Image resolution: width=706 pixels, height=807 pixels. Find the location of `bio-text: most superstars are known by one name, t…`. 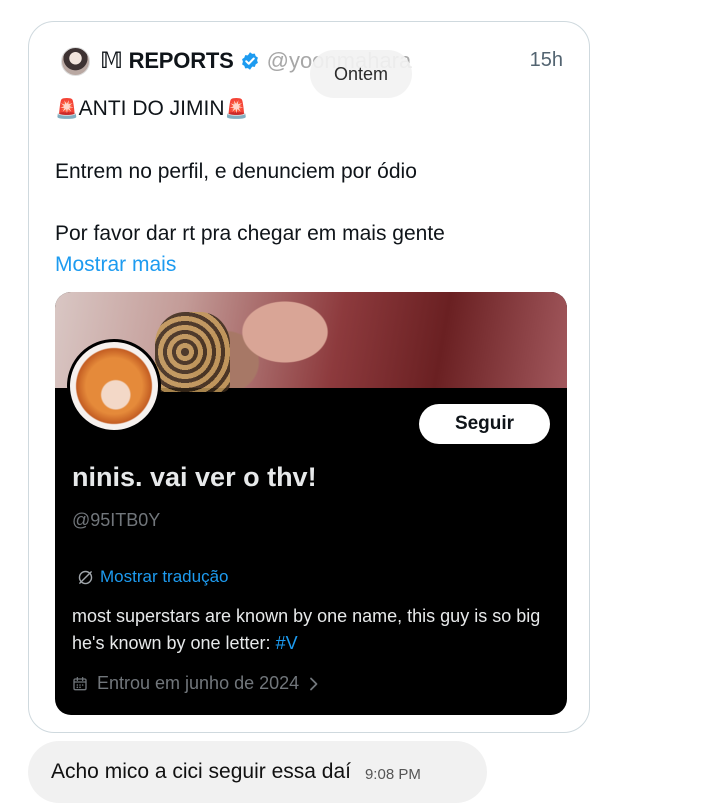

bio-text: most superstars are known by one name, t… is located at coordinates (306, 629).